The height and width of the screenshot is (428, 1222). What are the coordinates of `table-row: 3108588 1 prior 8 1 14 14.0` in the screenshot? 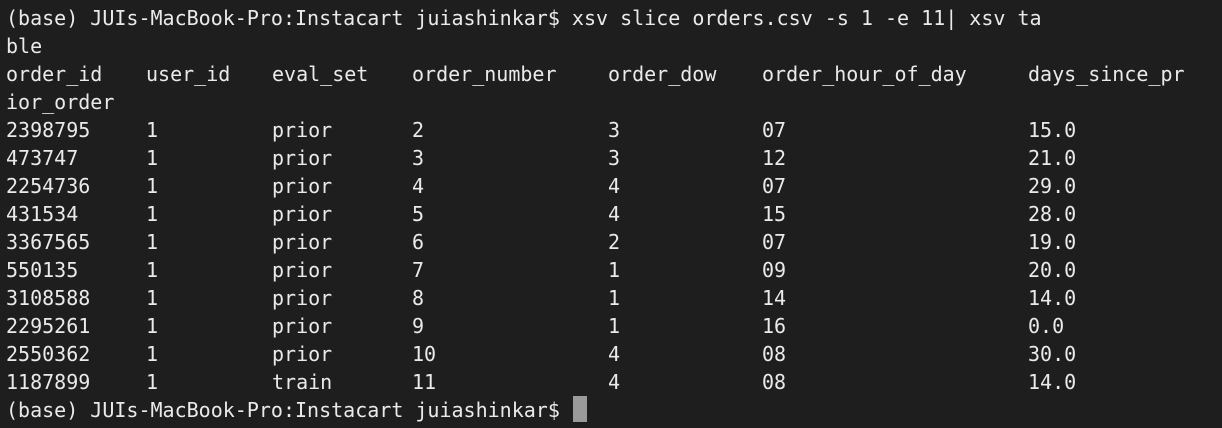 It's located at (614, 298).